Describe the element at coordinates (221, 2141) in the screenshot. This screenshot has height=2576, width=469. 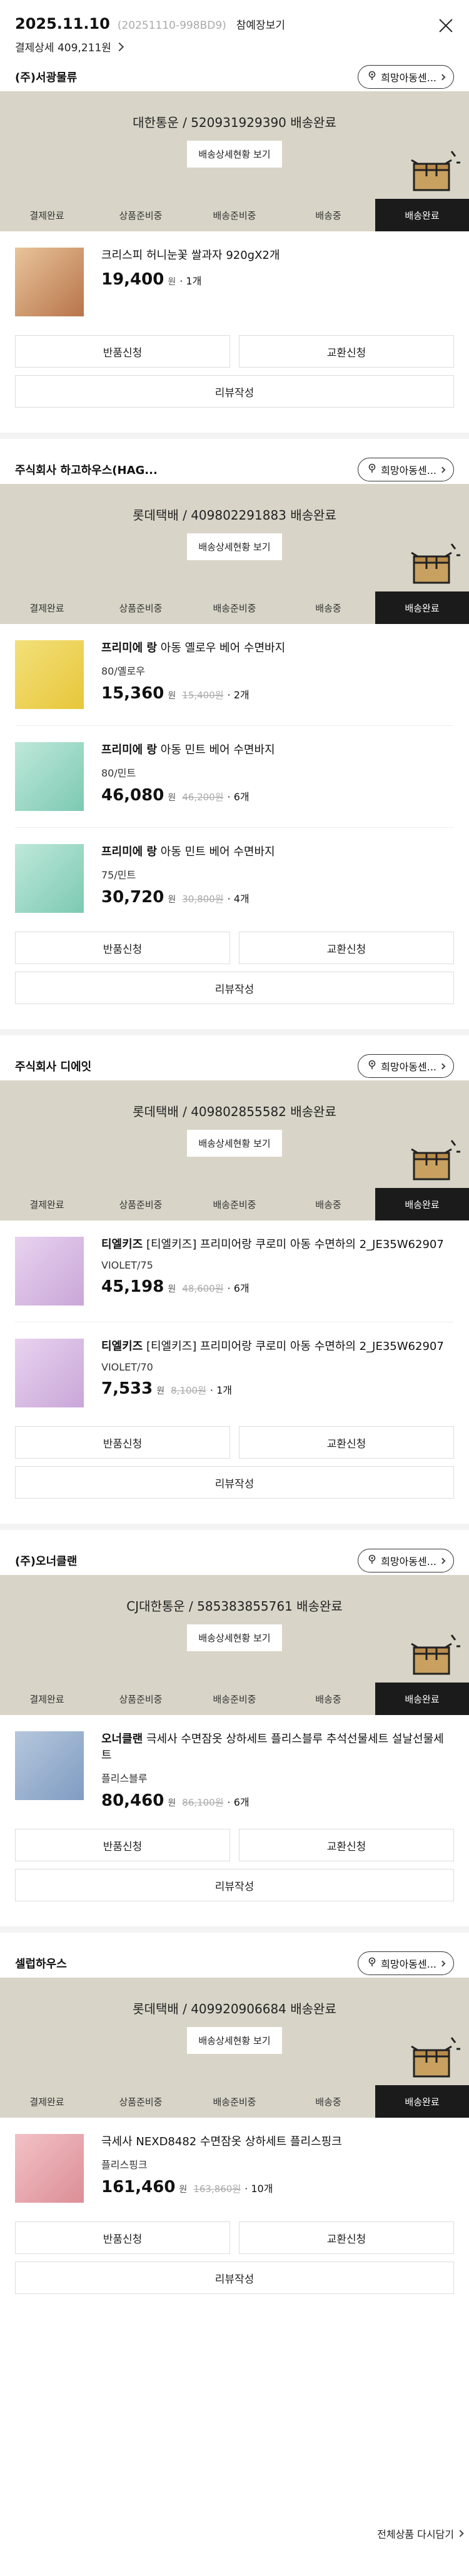
I see `product-title: 극세사 NEXD8482 수면잠옷 상하세트 플리스핑크` at that location.